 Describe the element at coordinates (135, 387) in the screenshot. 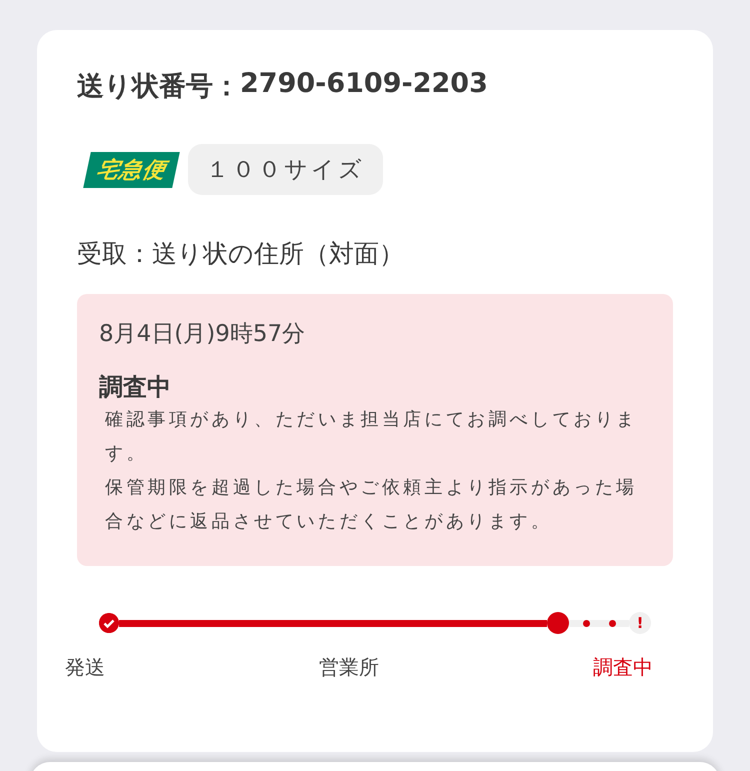

I see `status-title: 調査中` at that location.